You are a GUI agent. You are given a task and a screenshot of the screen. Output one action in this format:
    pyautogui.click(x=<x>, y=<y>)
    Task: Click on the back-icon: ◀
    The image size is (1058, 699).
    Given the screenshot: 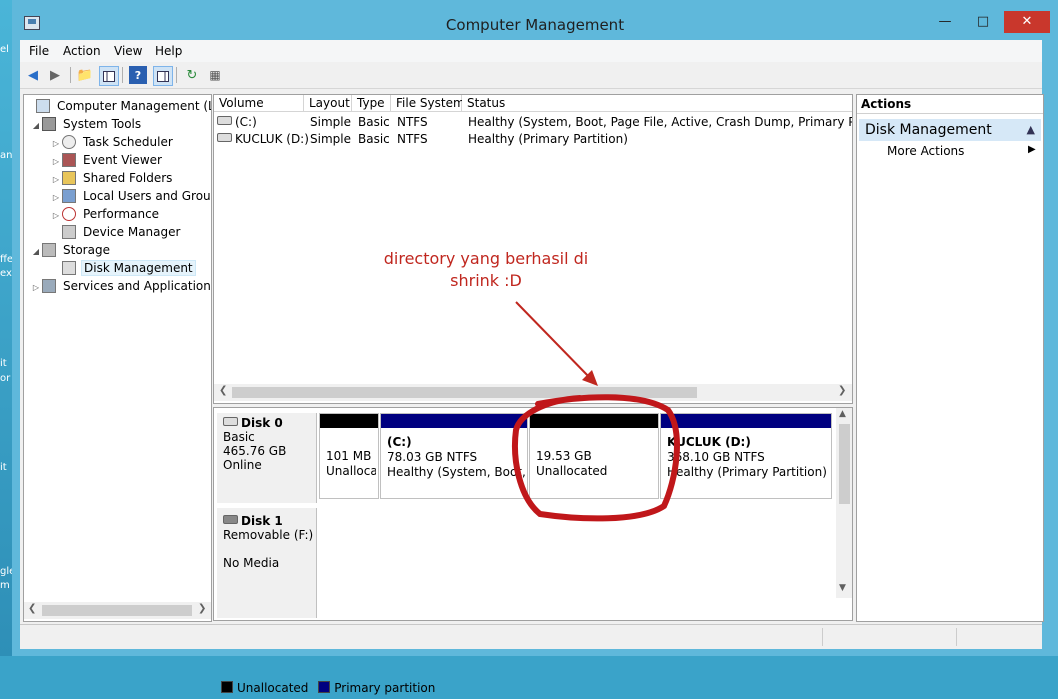 What is the action you would take?
    pyautogui.click(x=33, y=75)
    